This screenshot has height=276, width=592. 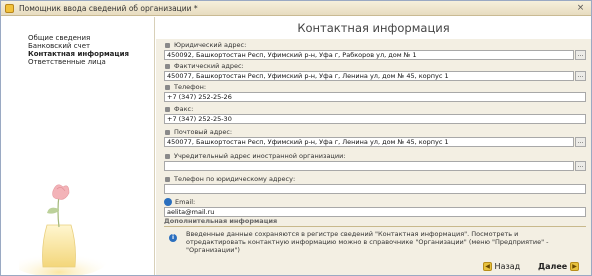 I want to click on step-contact-info: Контактная информация, so click(x=78, y=54).